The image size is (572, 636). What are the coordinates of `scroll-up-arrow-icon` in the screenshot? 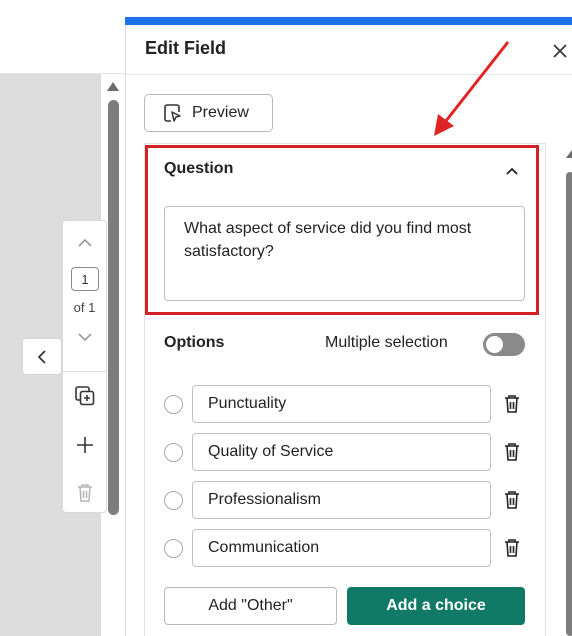 It's located at (113, 86).